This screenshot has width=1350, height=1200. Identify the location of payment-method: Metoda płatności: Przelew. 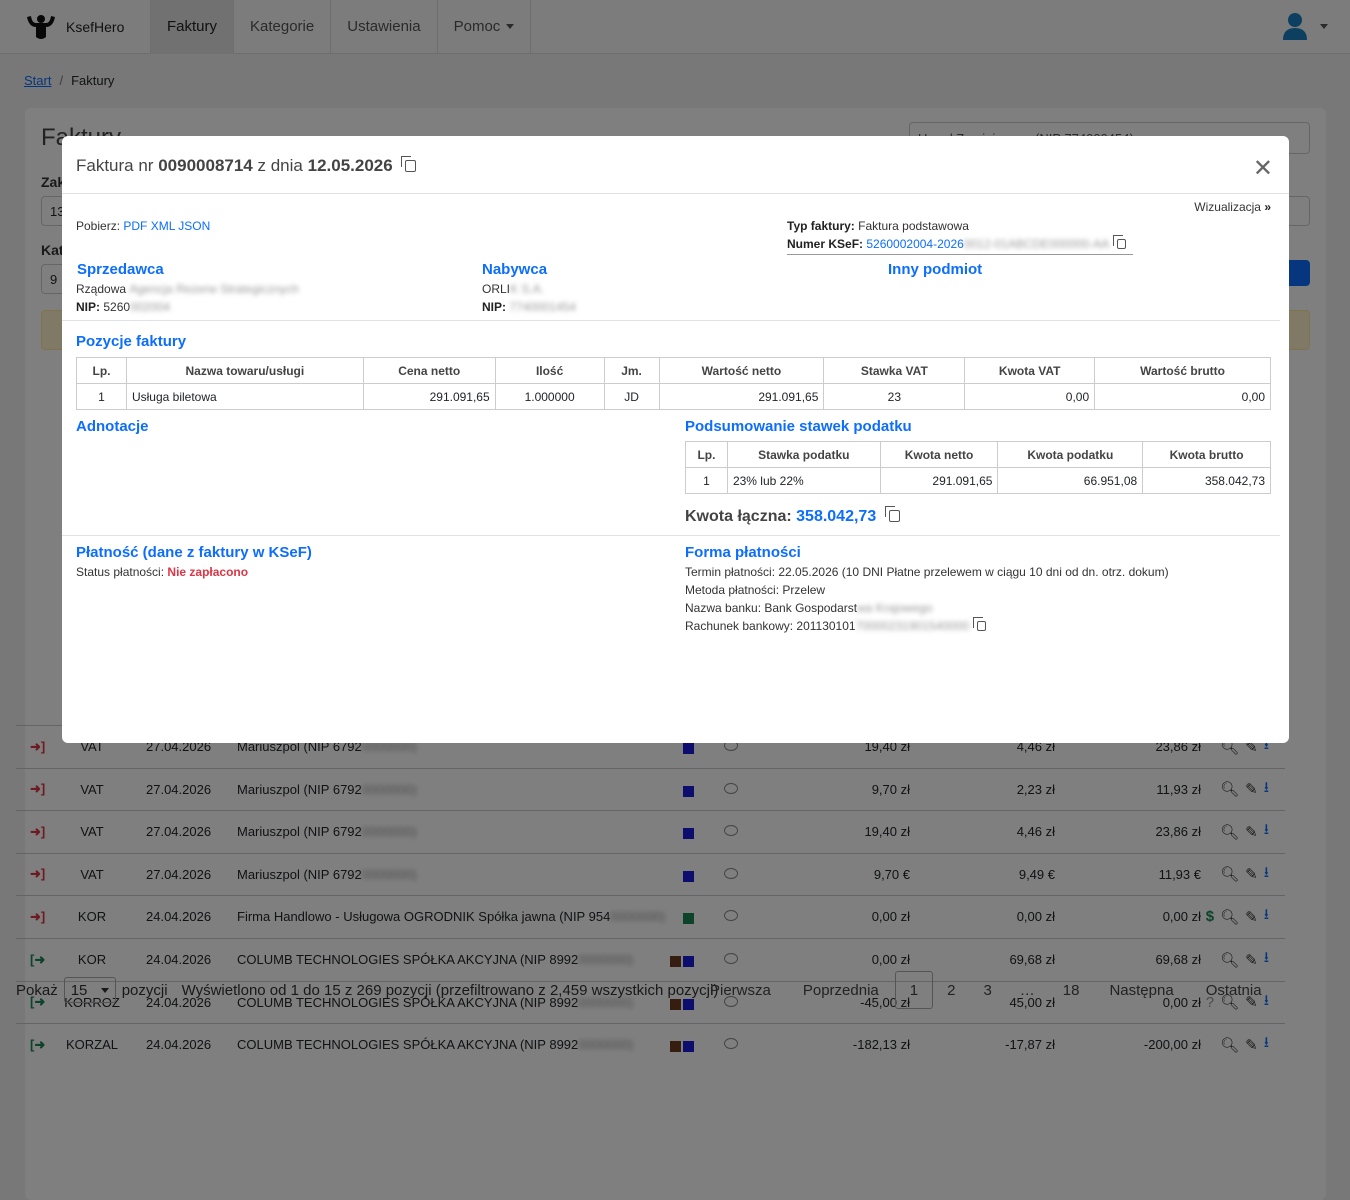
(755, 590).